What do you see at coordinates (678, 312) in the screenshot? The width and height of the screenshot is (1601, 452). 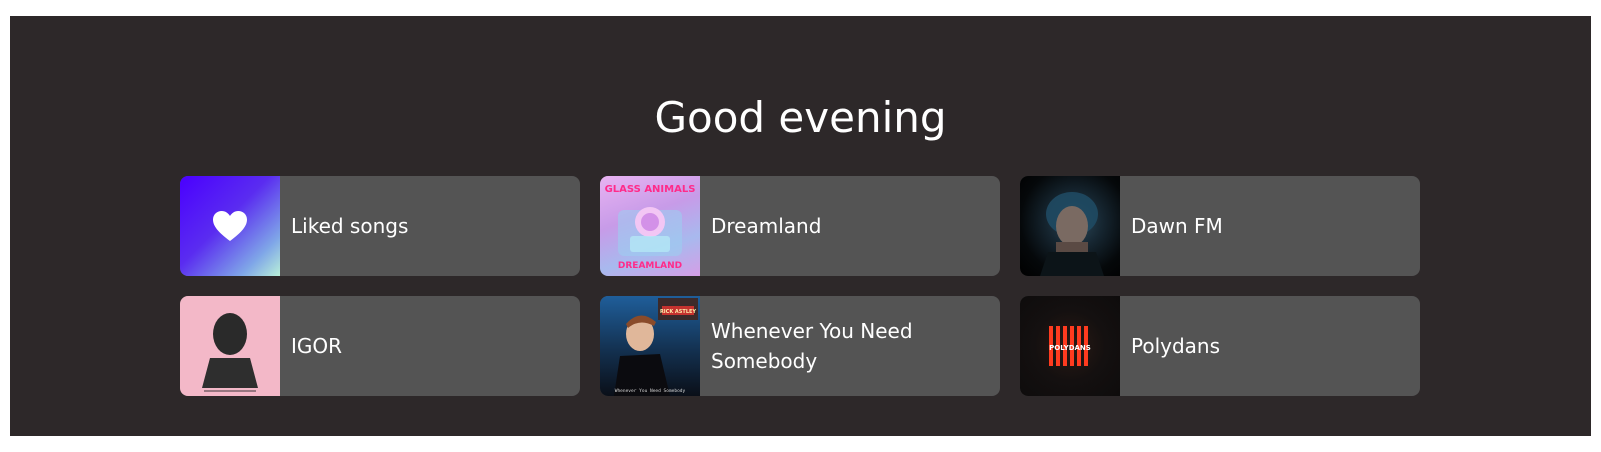 I see `svg-text: RICK ASTLEY` at bounding box center [678, 312].